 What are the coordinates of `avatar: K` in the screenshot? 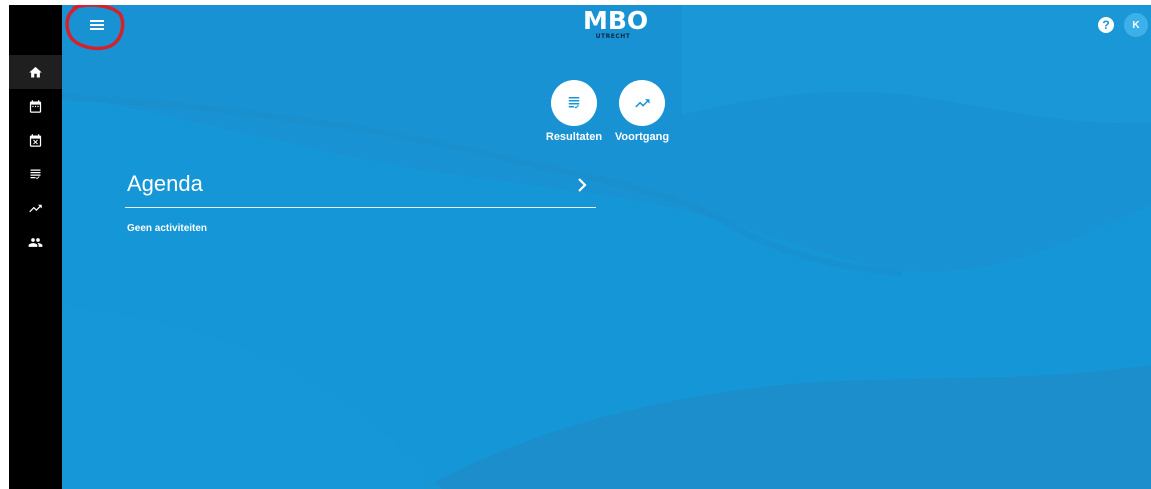 It's located at (1136, 25).